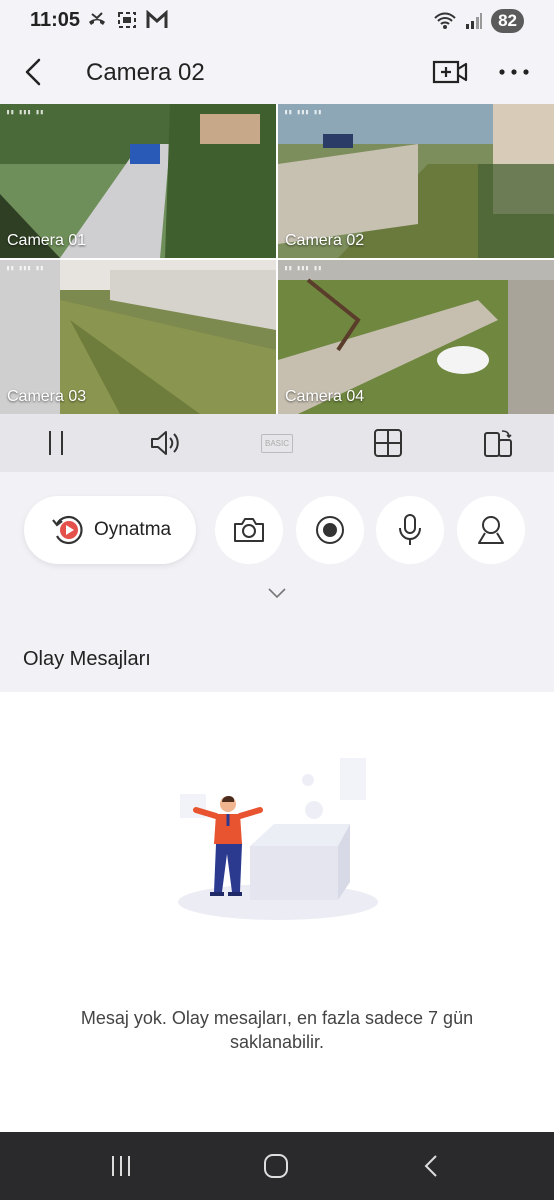  What do you see at coordinates (416, 181) in the screenshot?
I see `camera-tile-2: ▮▮ ▮▮▮ ▮▮ Camera 02` at bounding box center [416, 181].